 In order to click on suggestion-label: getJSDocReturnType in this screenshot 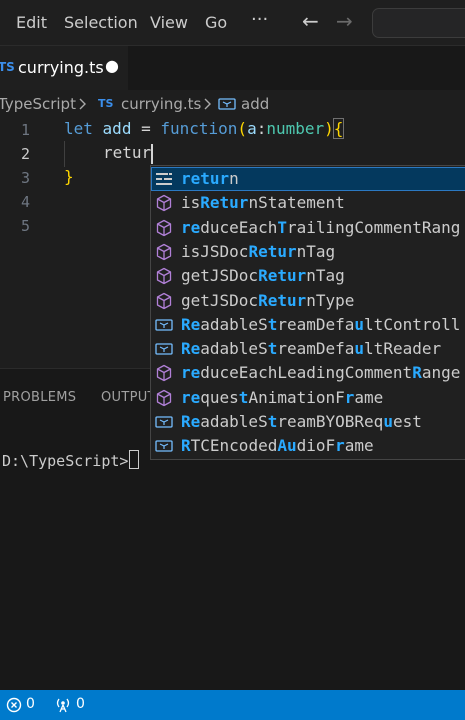, I will do `click(268, 300)`.